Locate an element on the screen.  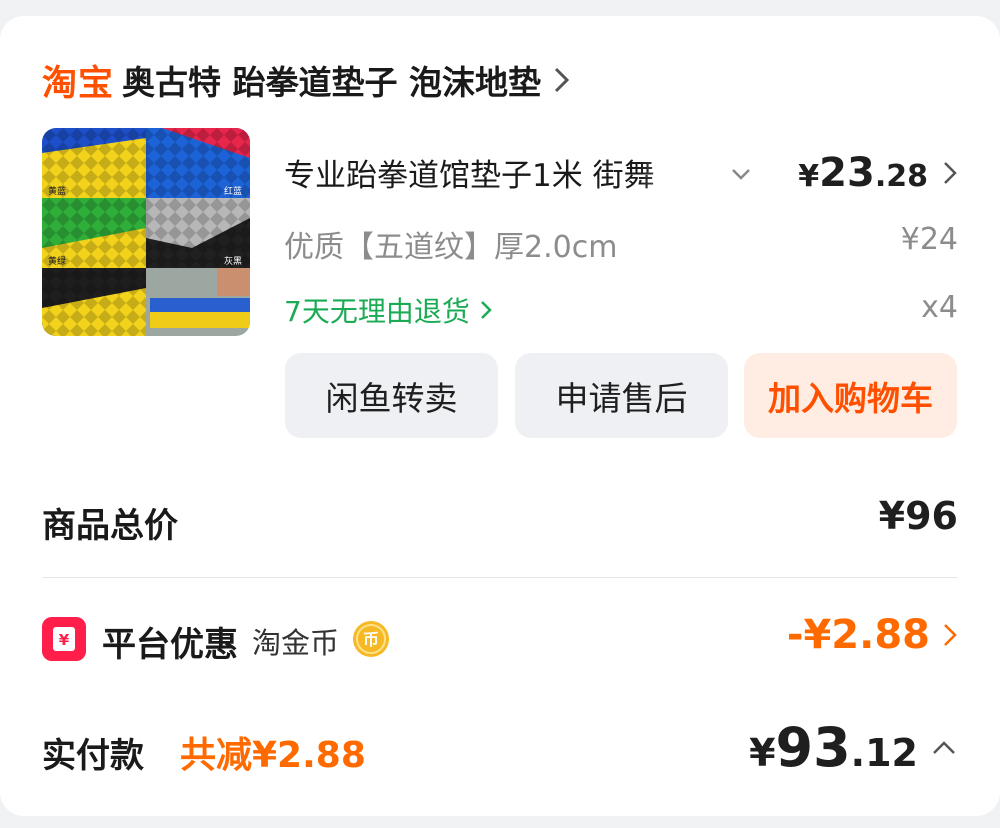
taojinbi-label: 淘金币 is located at coordinates (296, 643).